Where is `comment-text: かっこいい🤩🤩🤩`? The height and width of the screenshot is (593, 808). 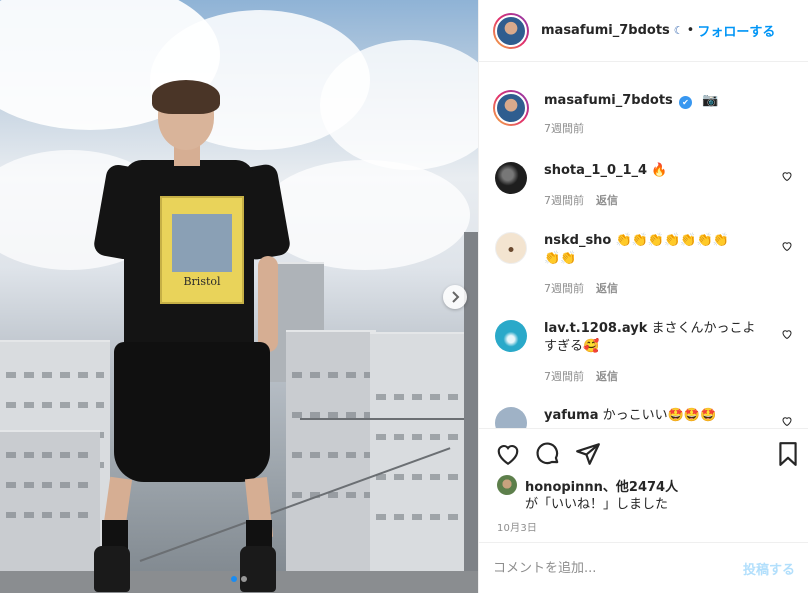
comment-text: かっこいい🤩🤩🤩 is located at coordinates (659, 415).